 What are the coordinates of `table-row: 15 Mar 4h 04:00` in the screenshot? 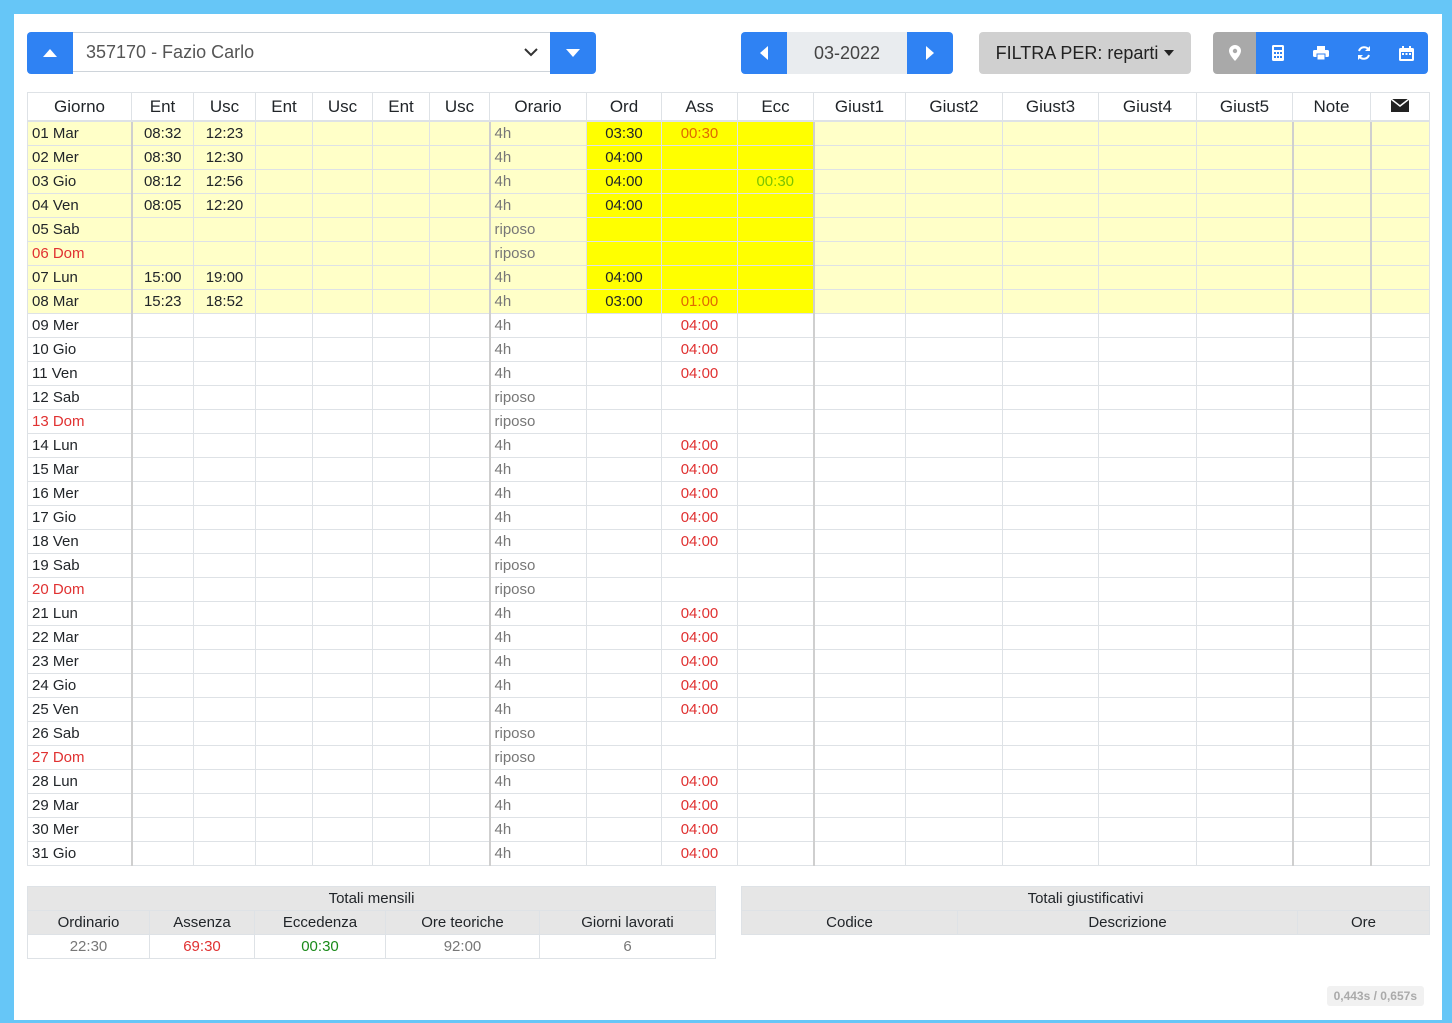 It's located at (728, 469).